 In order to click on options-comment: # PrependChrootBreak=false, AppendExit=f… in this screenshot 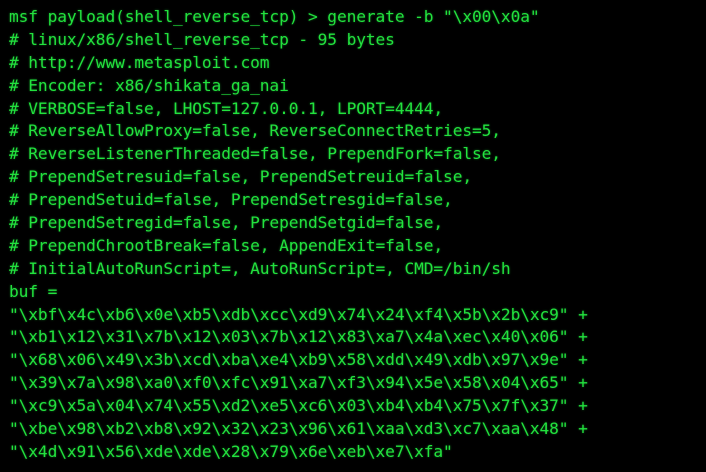, I will do `click(226, 245)`.